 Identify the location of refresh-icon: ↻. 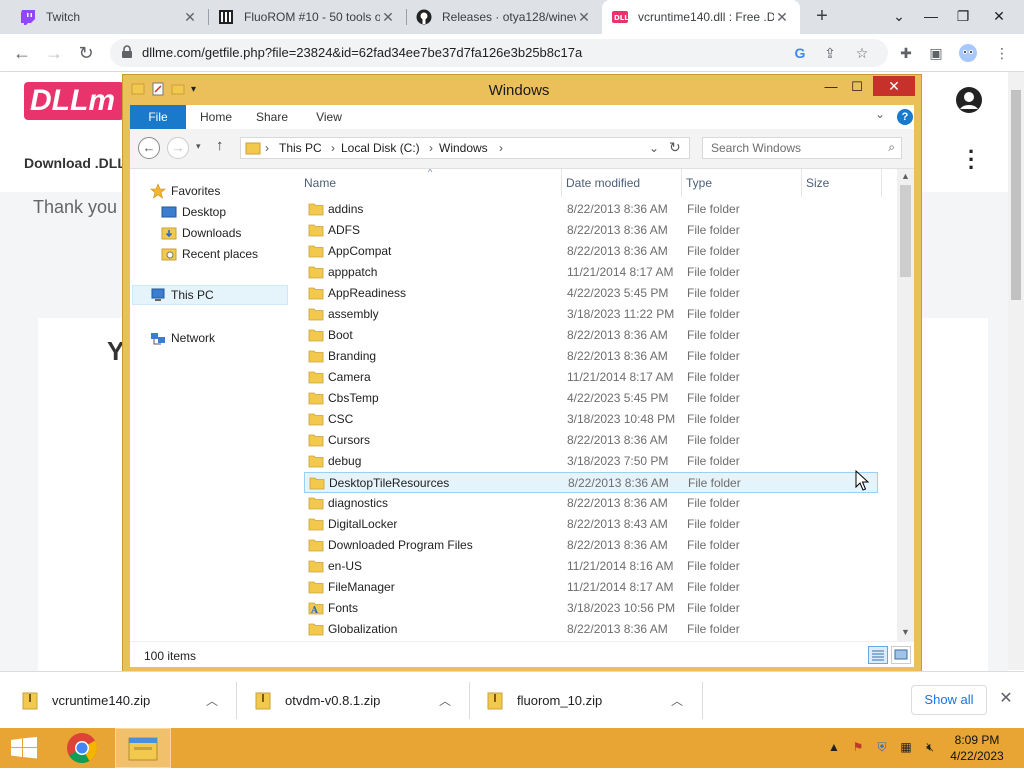
(675, 147).